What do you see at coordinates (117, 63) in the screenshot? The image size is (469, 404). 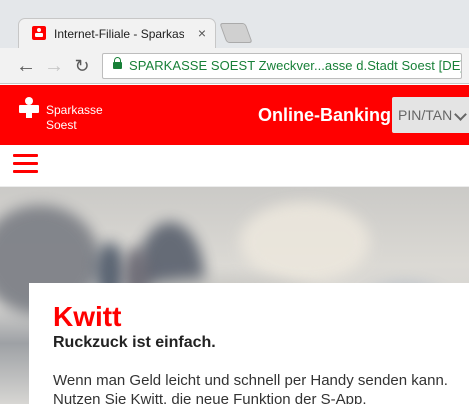 I see `lock-icon` at bounding box center [117, 63].